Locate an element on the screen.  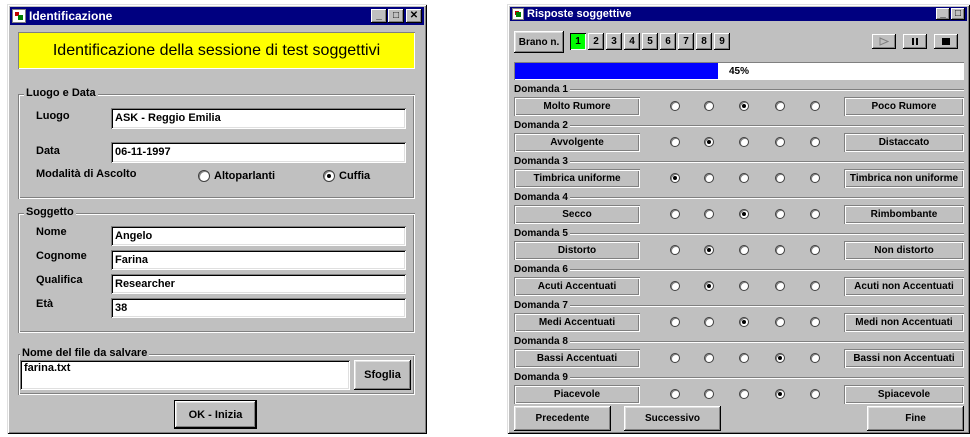
play-icon is located at coordinates (884, 41).